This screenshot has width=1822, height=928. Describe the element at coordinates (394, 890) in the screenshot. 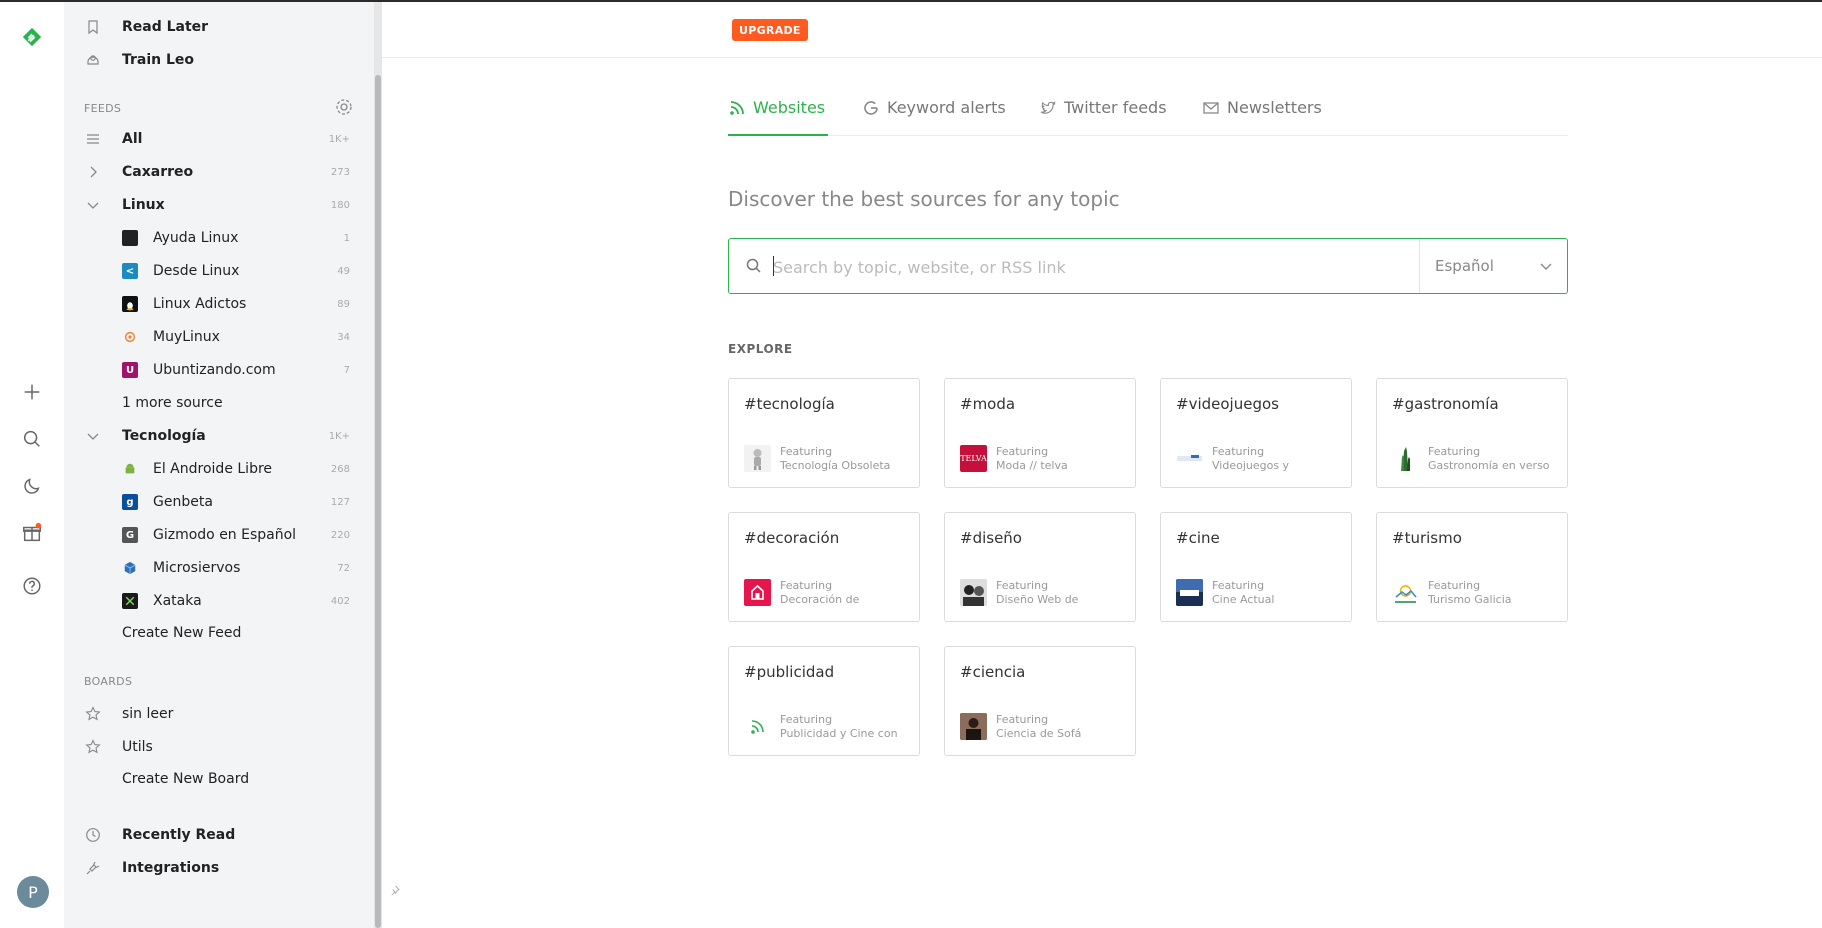

I see `pin-sidebar-icon` at that location.